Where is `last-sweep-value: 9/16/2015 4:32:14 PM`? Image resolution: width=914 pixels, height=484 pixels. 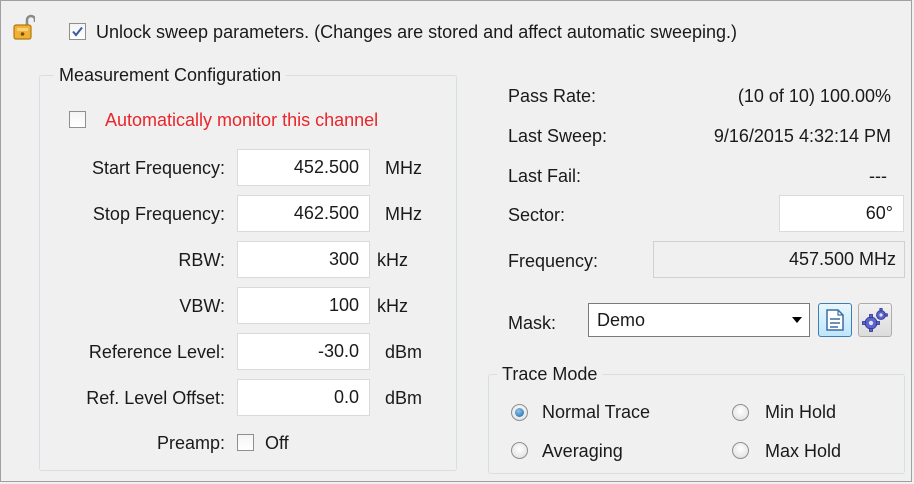 last-sweep-value: 9/16/2015 4:32:14 PM is located at coordinates (802, 136).